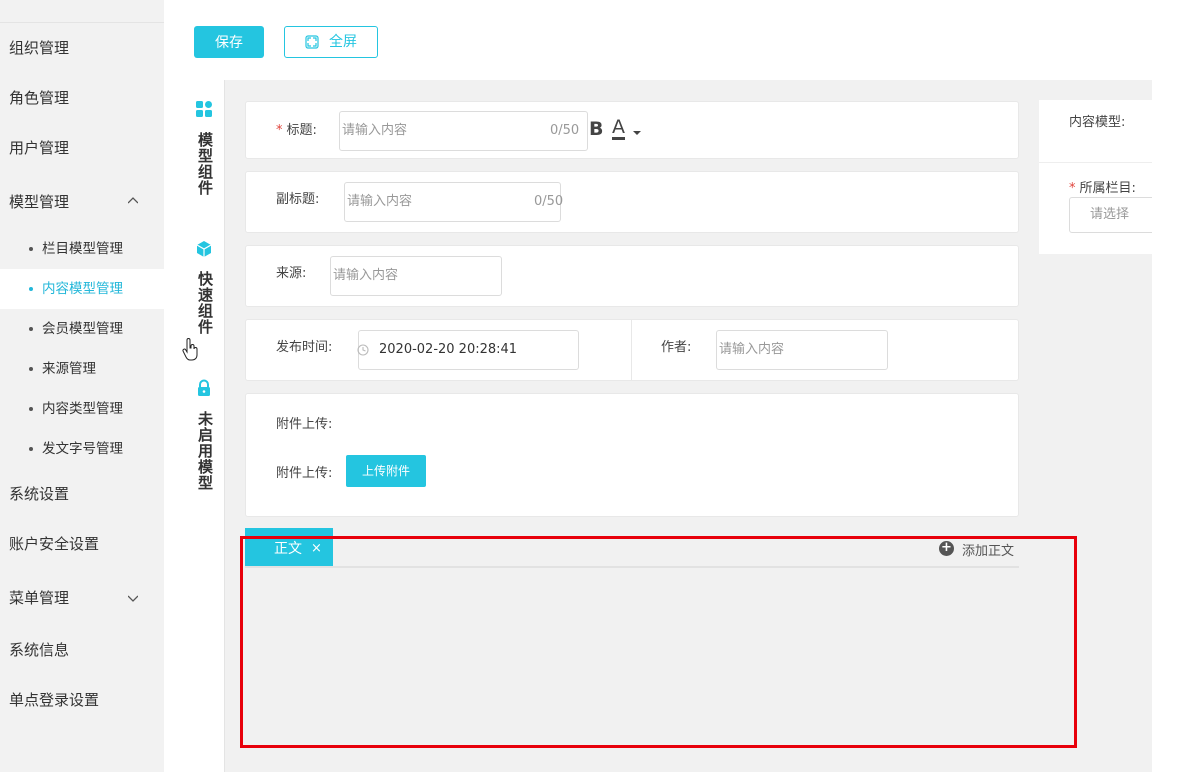  Describe the element at coordinates (39, 597) in the screenshot. I see `sidebar-item-menu: 菜单管理` at that location.